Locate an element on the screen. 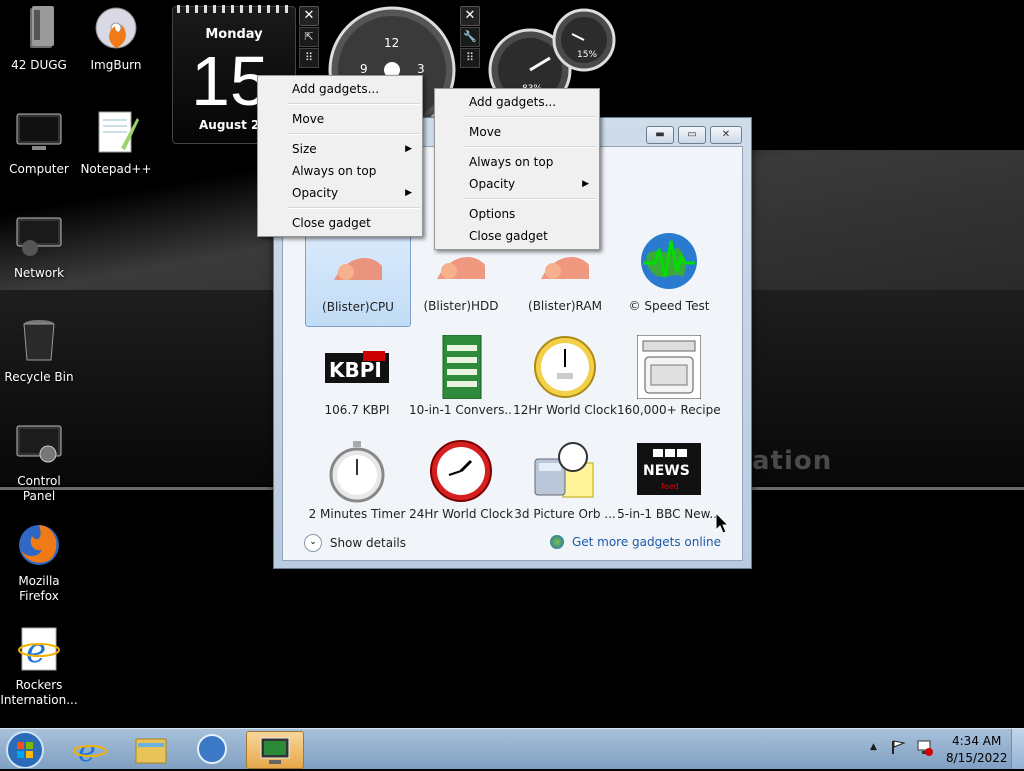 This screenshot has height=771, width=1024. meter-small-percent: 15% is located at coordinates (587, 55).